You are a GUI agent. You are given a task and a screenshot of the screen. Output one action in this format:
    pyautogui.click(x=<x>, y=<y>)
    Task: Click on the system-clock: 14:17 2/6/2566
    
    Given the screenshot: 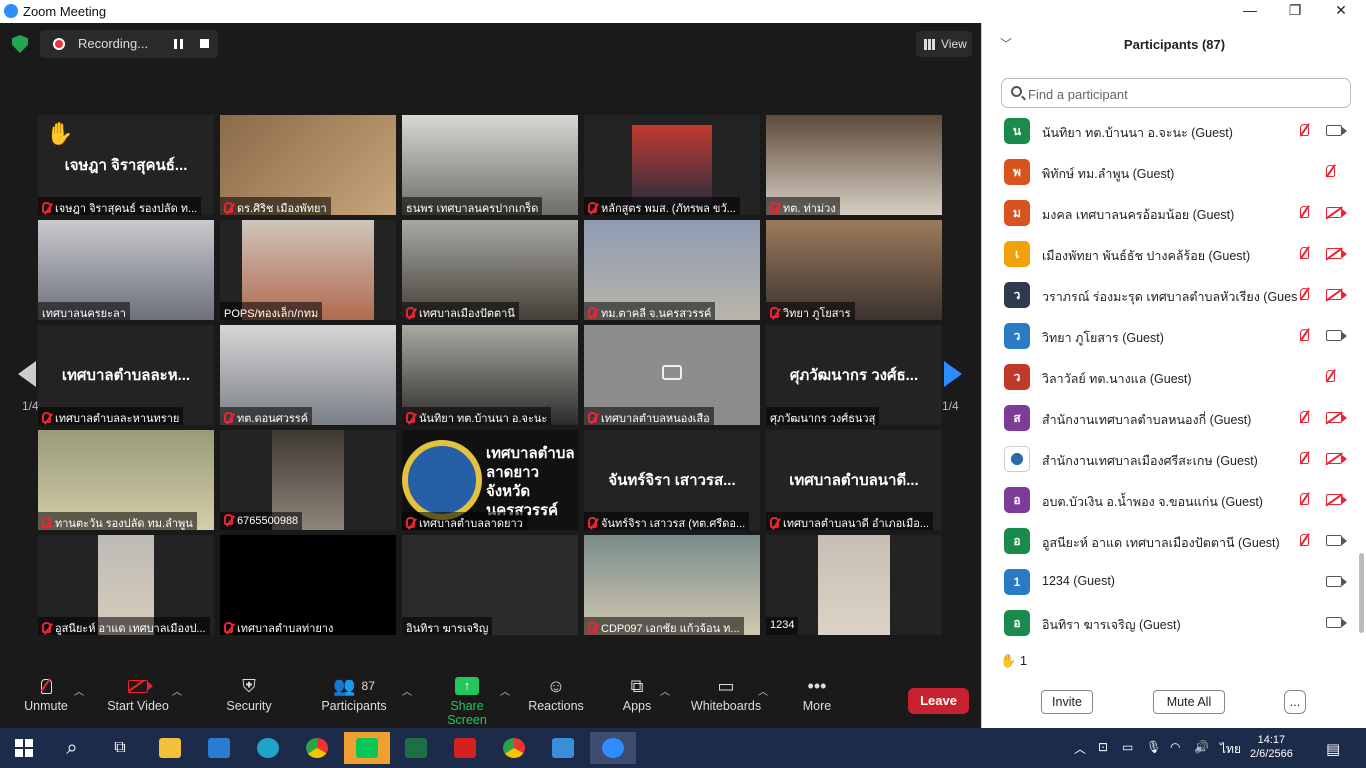 What is the action you would take?
    pyautogui.click(x=1271, y=747)
    